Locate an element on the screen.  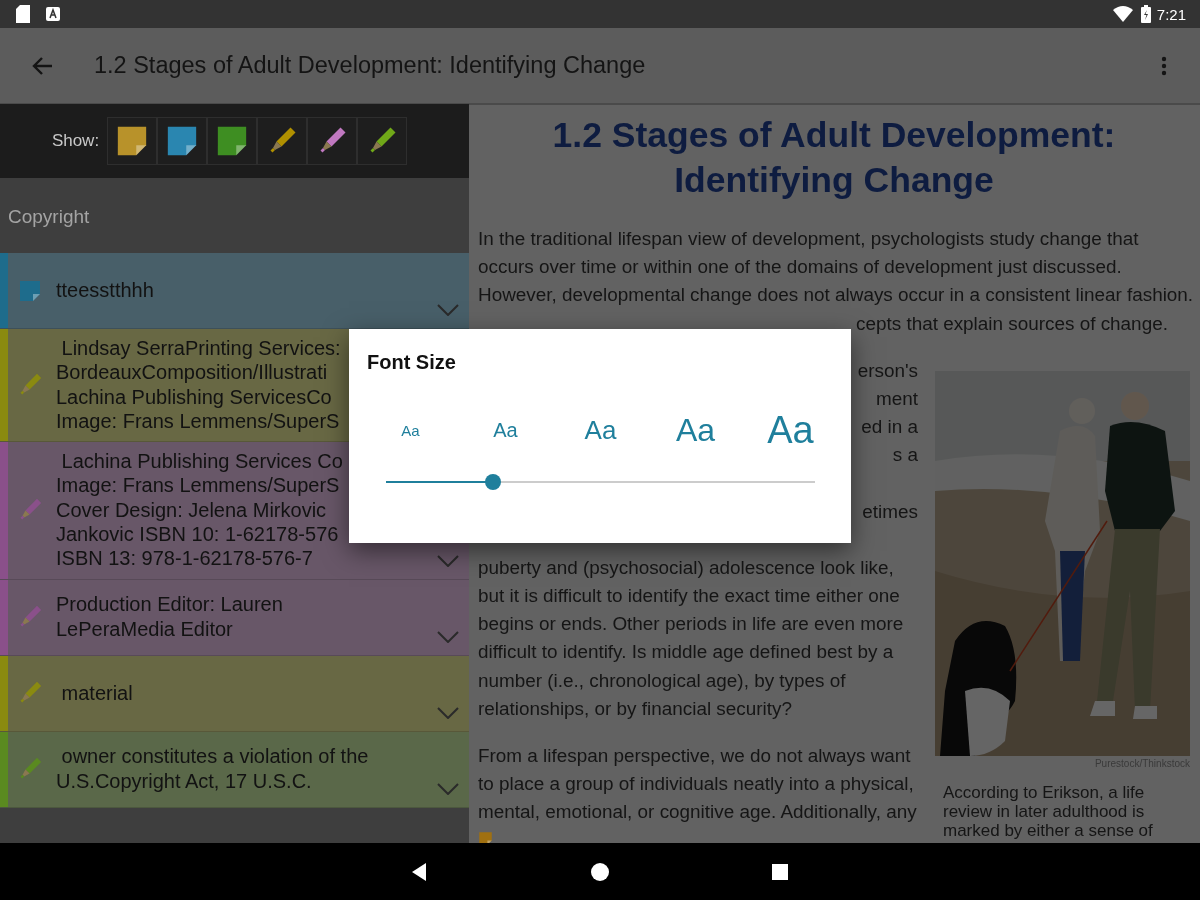
chapter-heading: 1.2 Stages of Adult Development: Identifying Change is located at coordinates (834, 158).